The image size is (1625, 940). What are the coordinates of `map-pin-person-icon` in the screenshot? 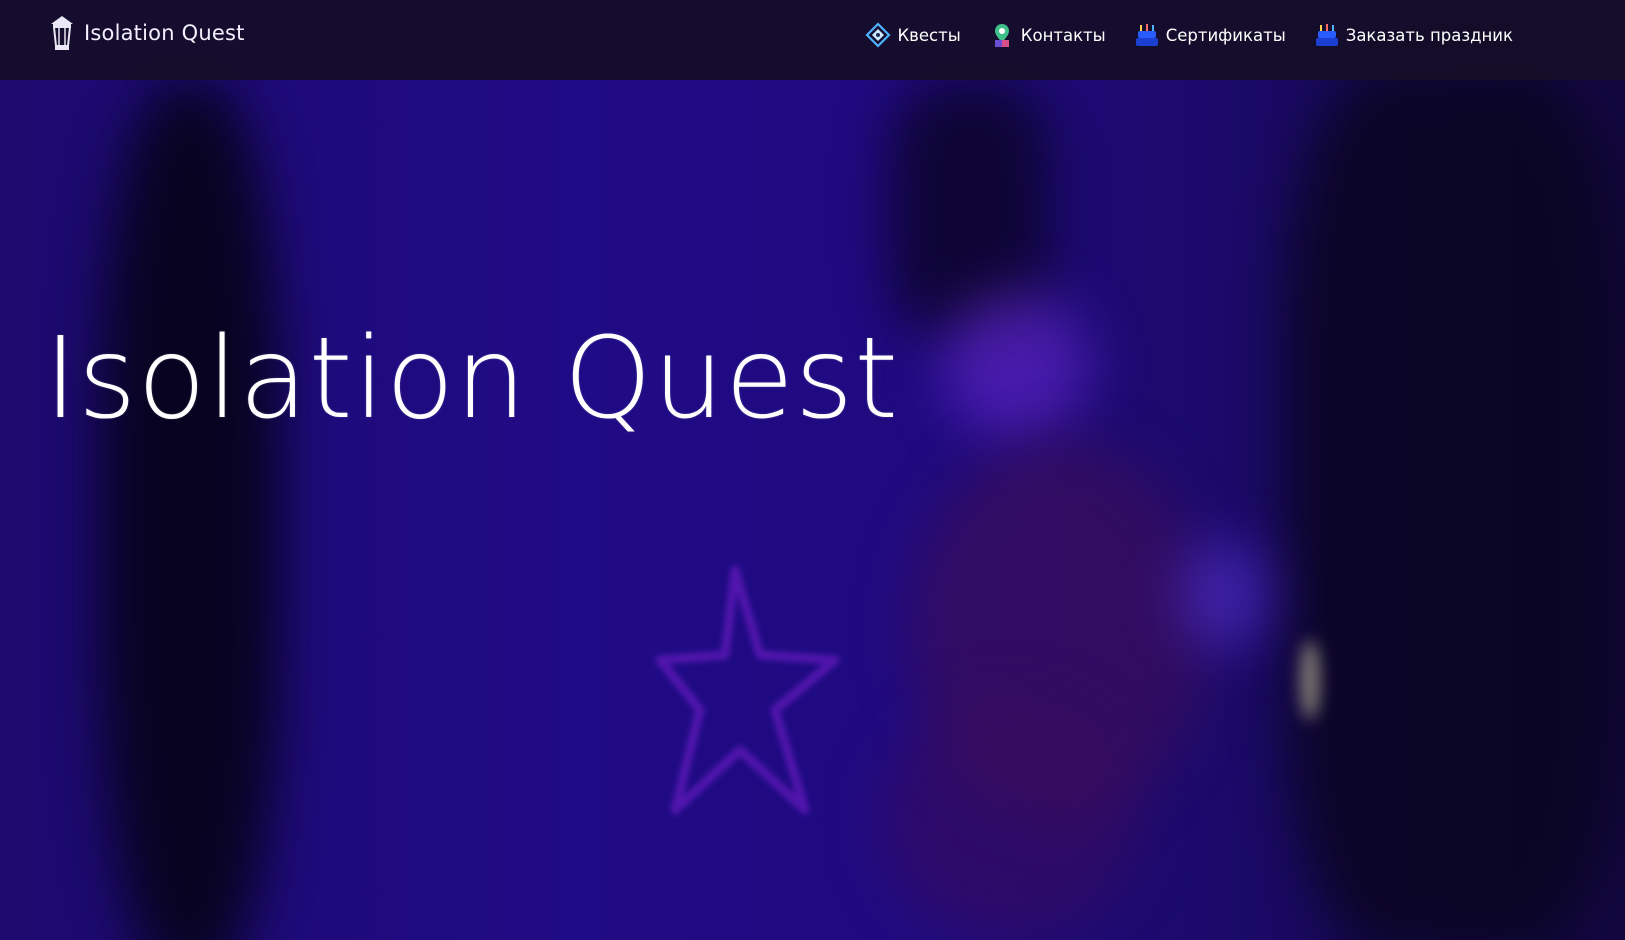 It's located at (1001, 35).